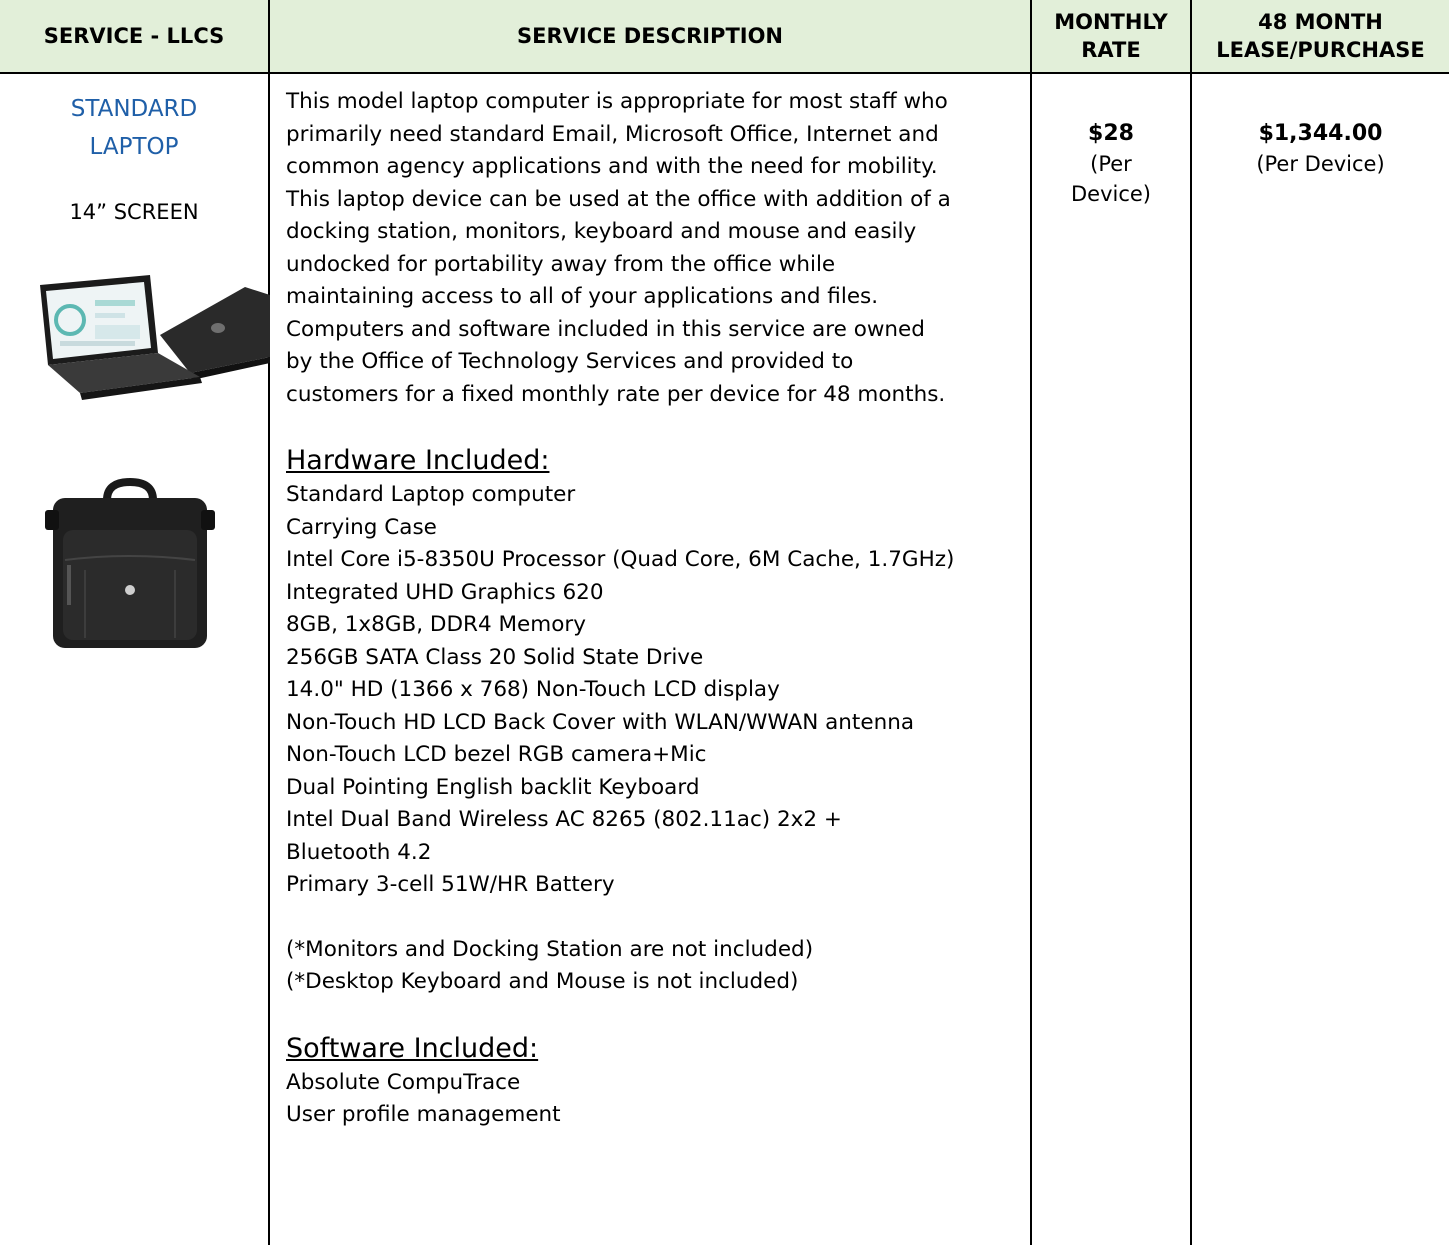 This screenshot has height=1245, width=1449. What do you see at coordinates (1320, 37) in the screenshot?
I see `header-lease-purchase: 48 MONTH LEASE/PURCHASE` at bounding box center [1320, 37].